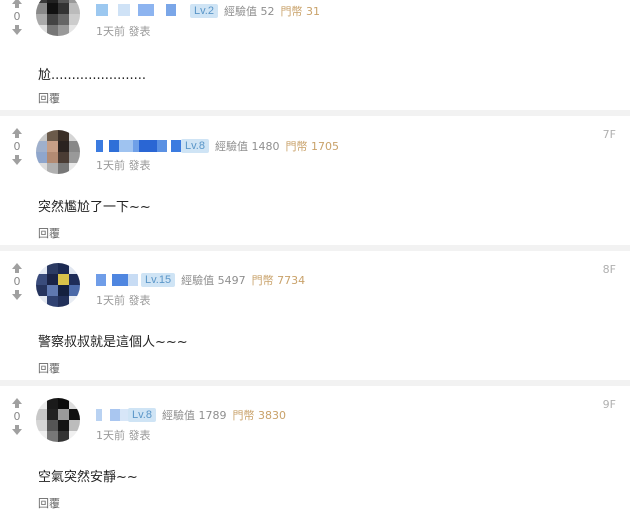  Describe the element at coordinates (312, 146) in the screenshot. I see `coin-stat: 門幣 1705` at that location.